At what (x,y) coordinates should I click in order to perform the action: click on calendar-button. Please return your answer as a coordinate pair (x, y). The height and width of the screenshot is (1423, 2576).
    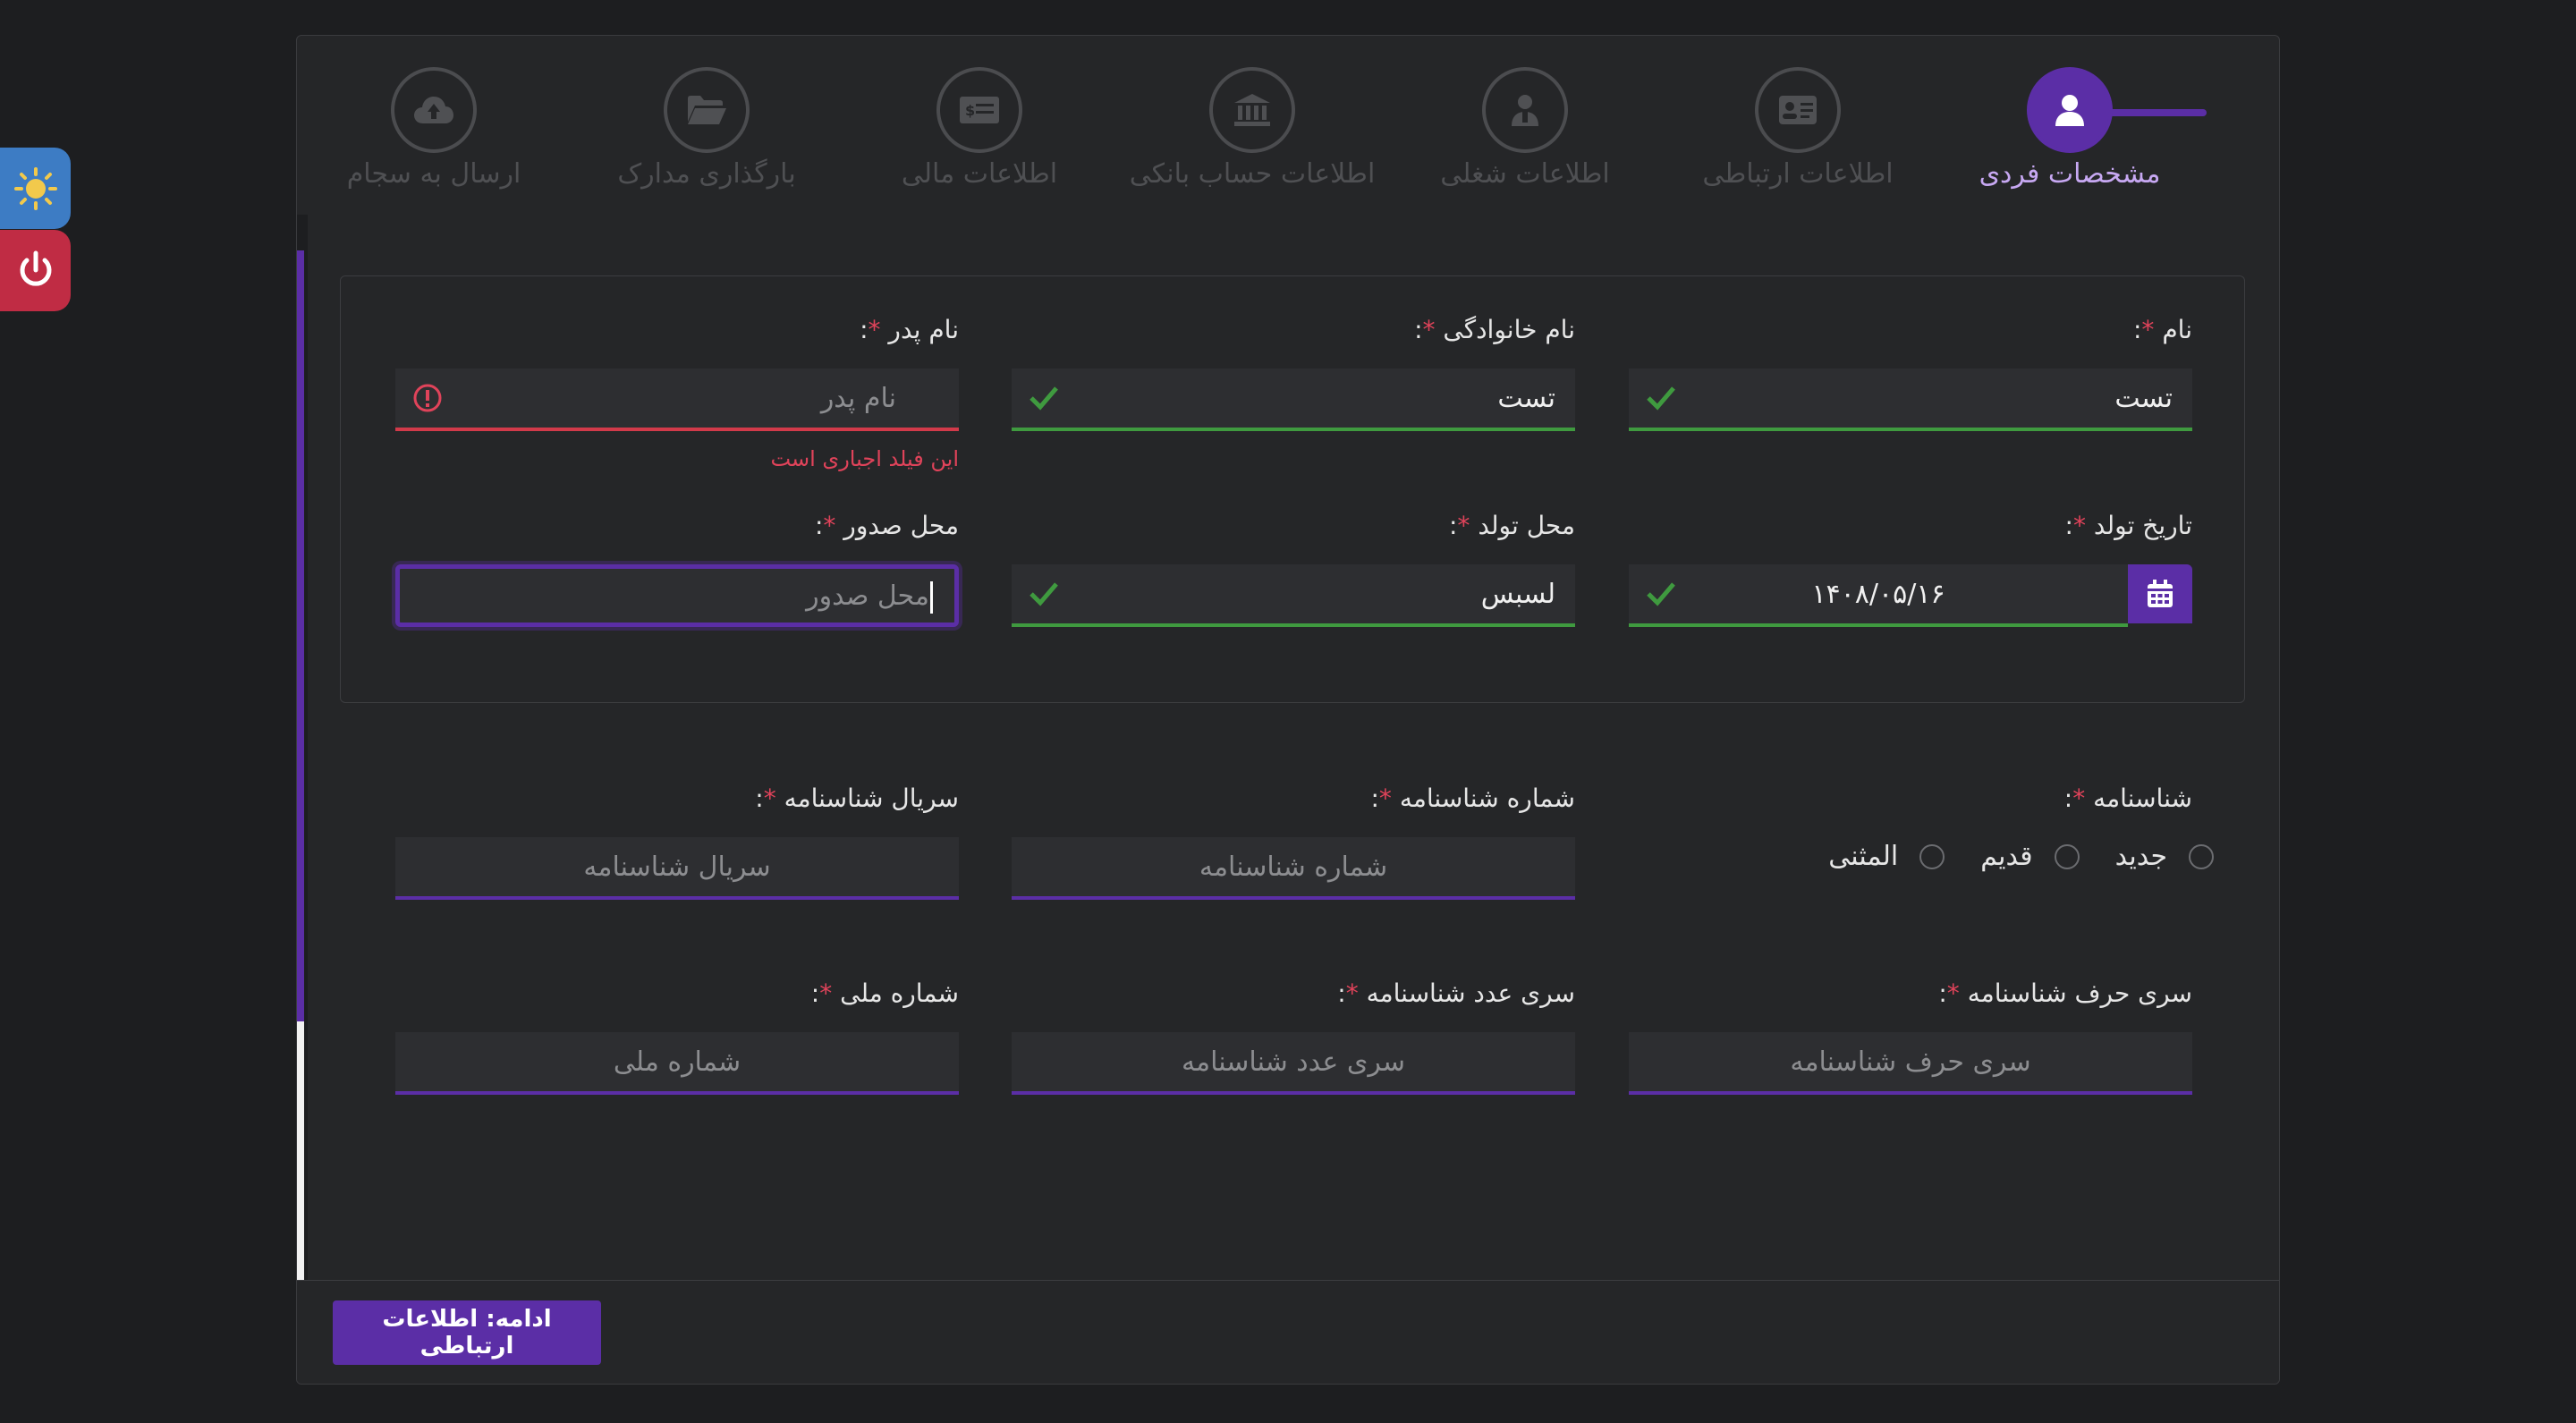
    Looking at the image, I should click on (2160, 593).